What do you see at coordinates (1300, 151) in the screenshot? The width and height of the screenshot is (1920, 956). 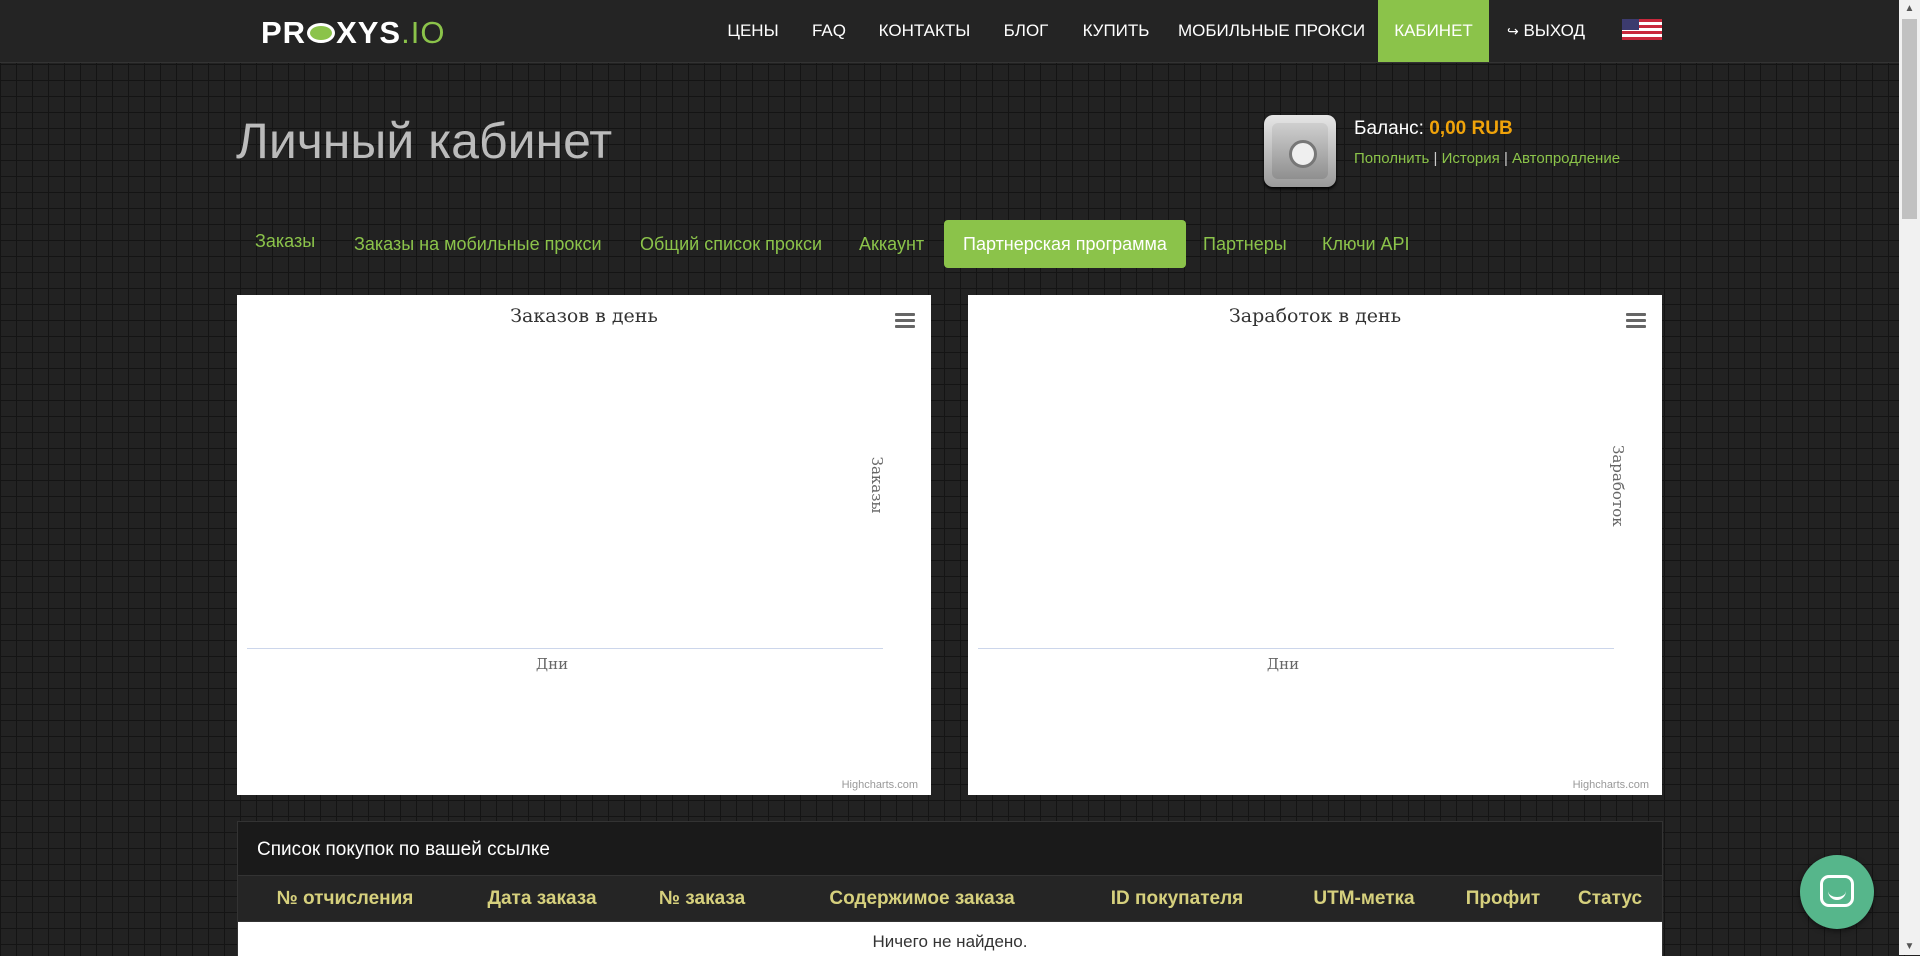 I see `safe-icon` at bounding box center [1300, 151].